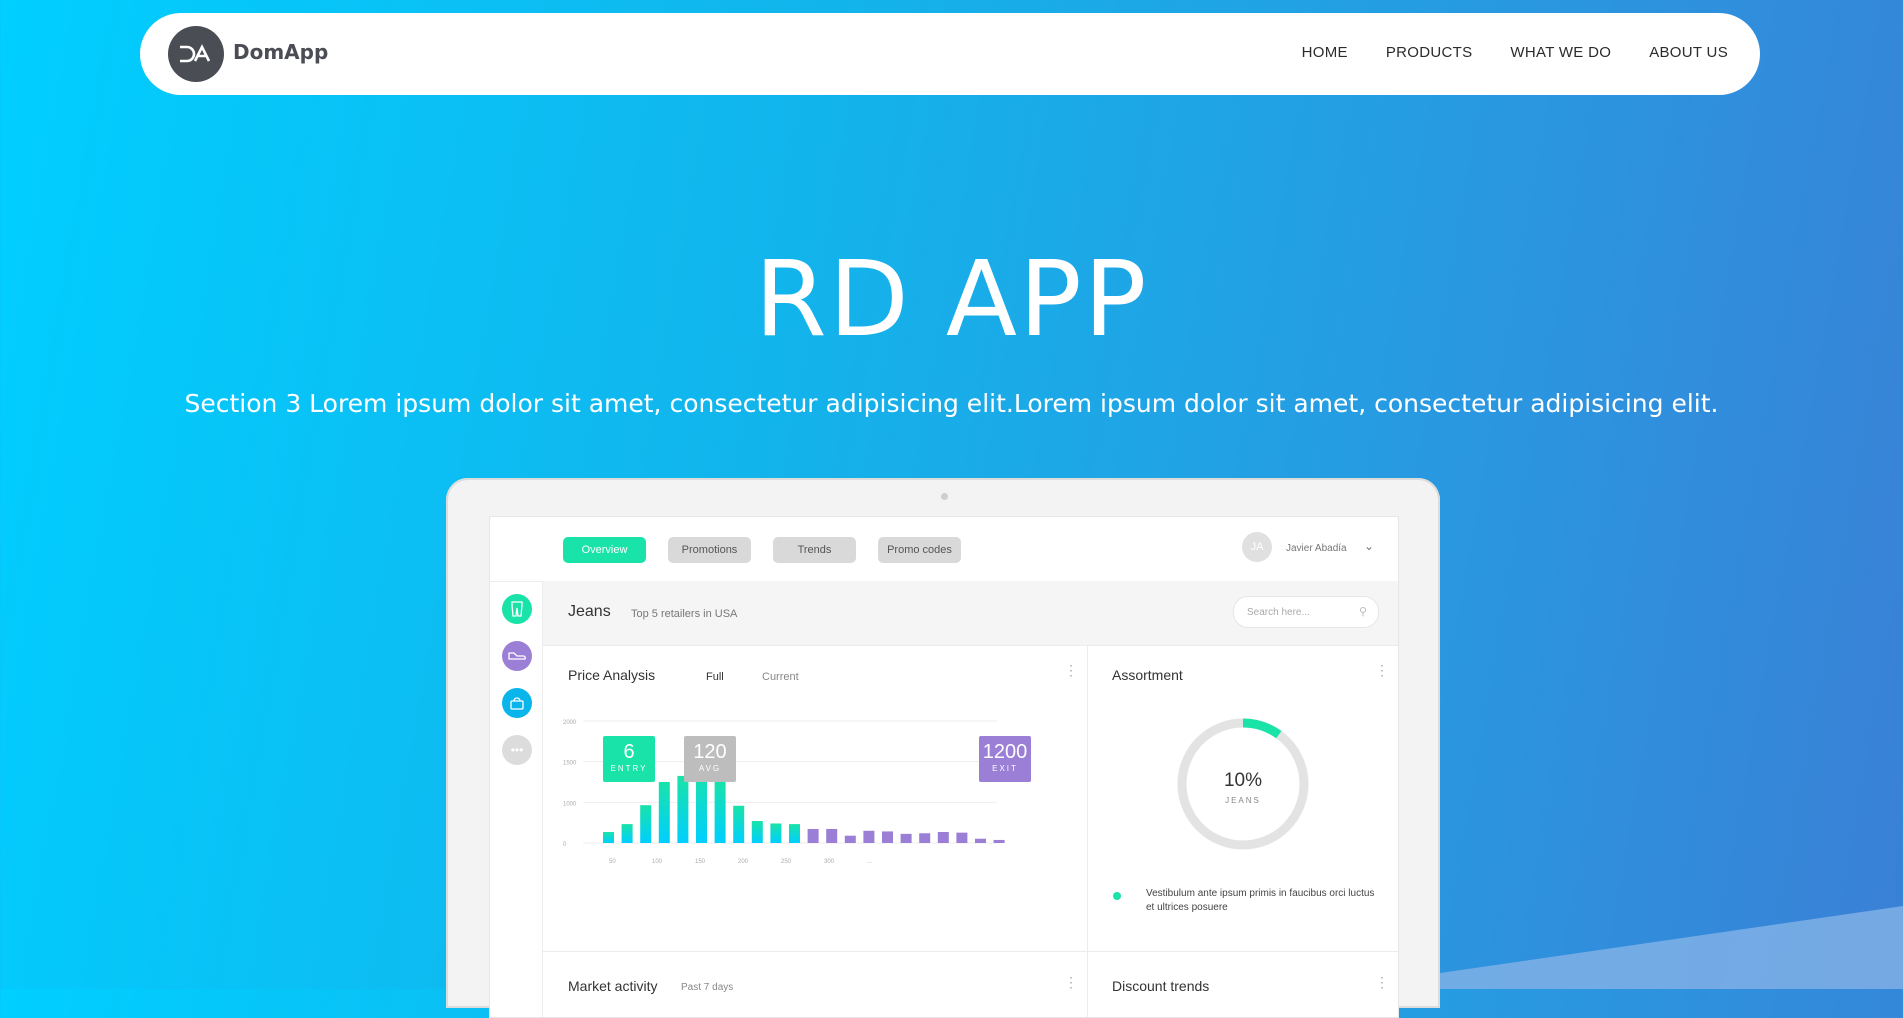 This screenshot has width=1903, height=1018. Describe the element at coordinates (517, 656) in the screenshot. I see `shoe-icon` at that location.